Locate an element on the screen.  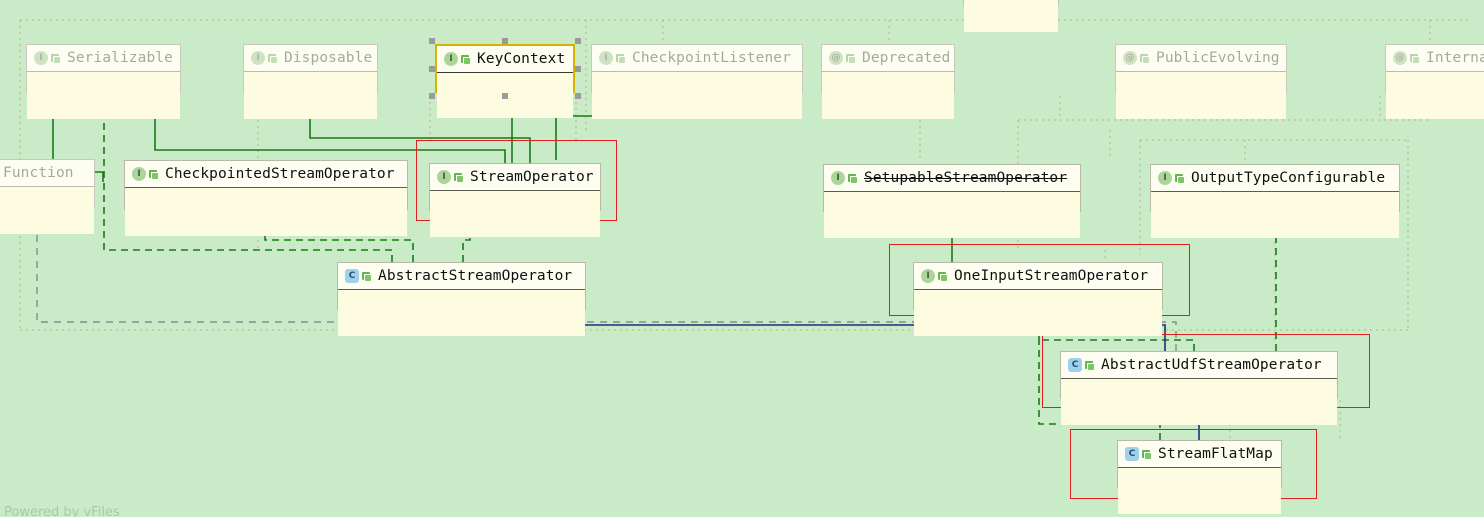
node-streamoperator-header: I StreamOperator is located at coordinates (515, 177).